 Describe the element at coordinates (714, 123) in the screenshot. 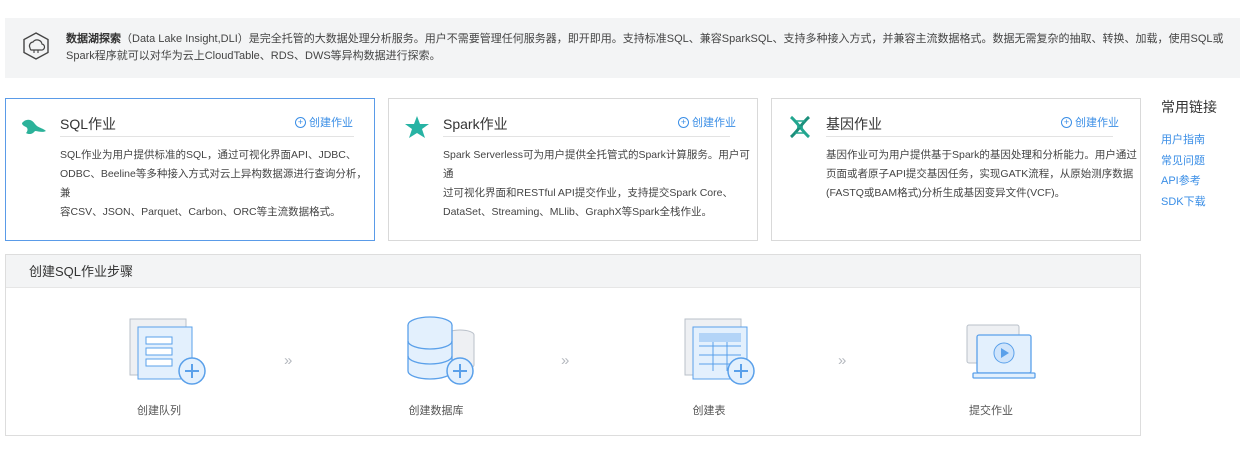

I see `spark-create-job-label: 创建作业` at that location.